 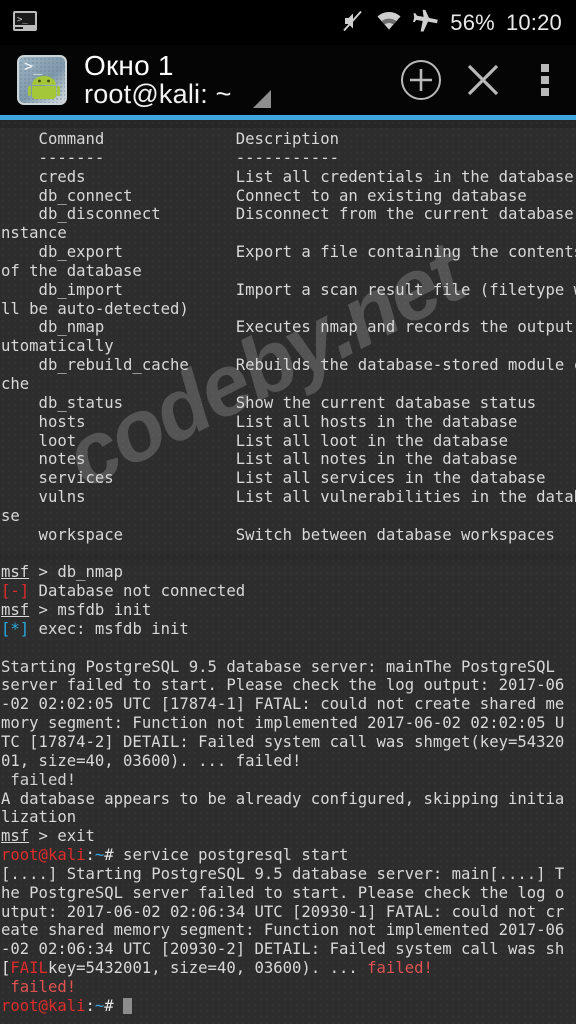 What do you see at coordinates (533, 22) in the screenshot?
I see `clock: 10:20` at bounding box center [533, 22].